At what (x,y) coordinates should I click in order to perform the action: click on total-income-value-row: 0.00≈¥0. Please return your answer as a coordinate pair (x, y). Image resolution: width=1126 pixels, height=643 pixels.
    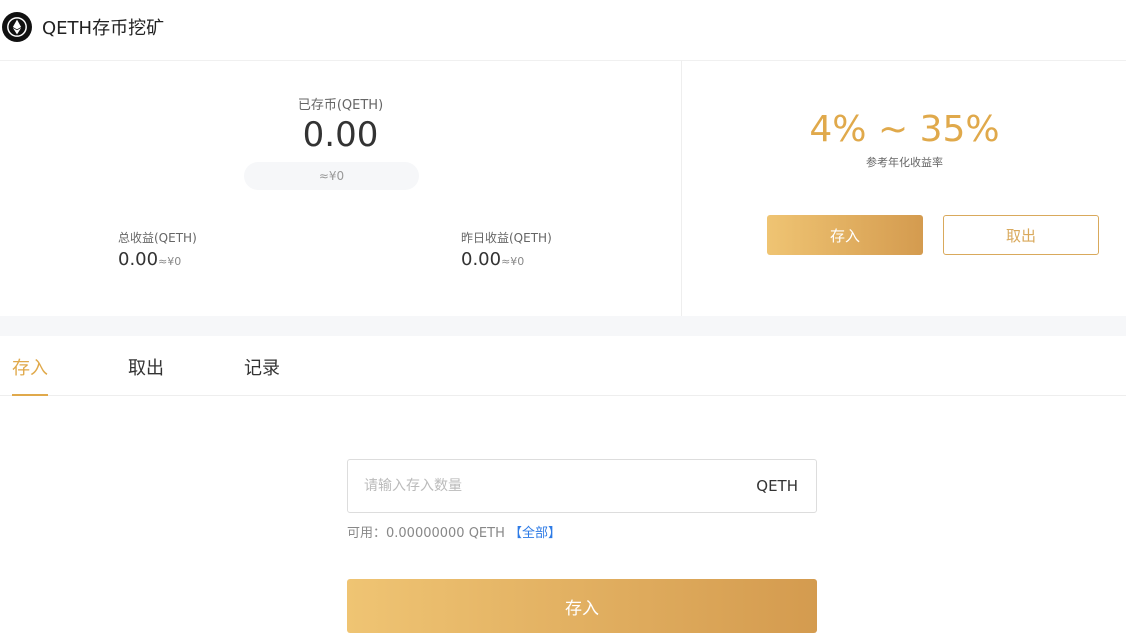
    Looking at the image, I should click on (157, 259).